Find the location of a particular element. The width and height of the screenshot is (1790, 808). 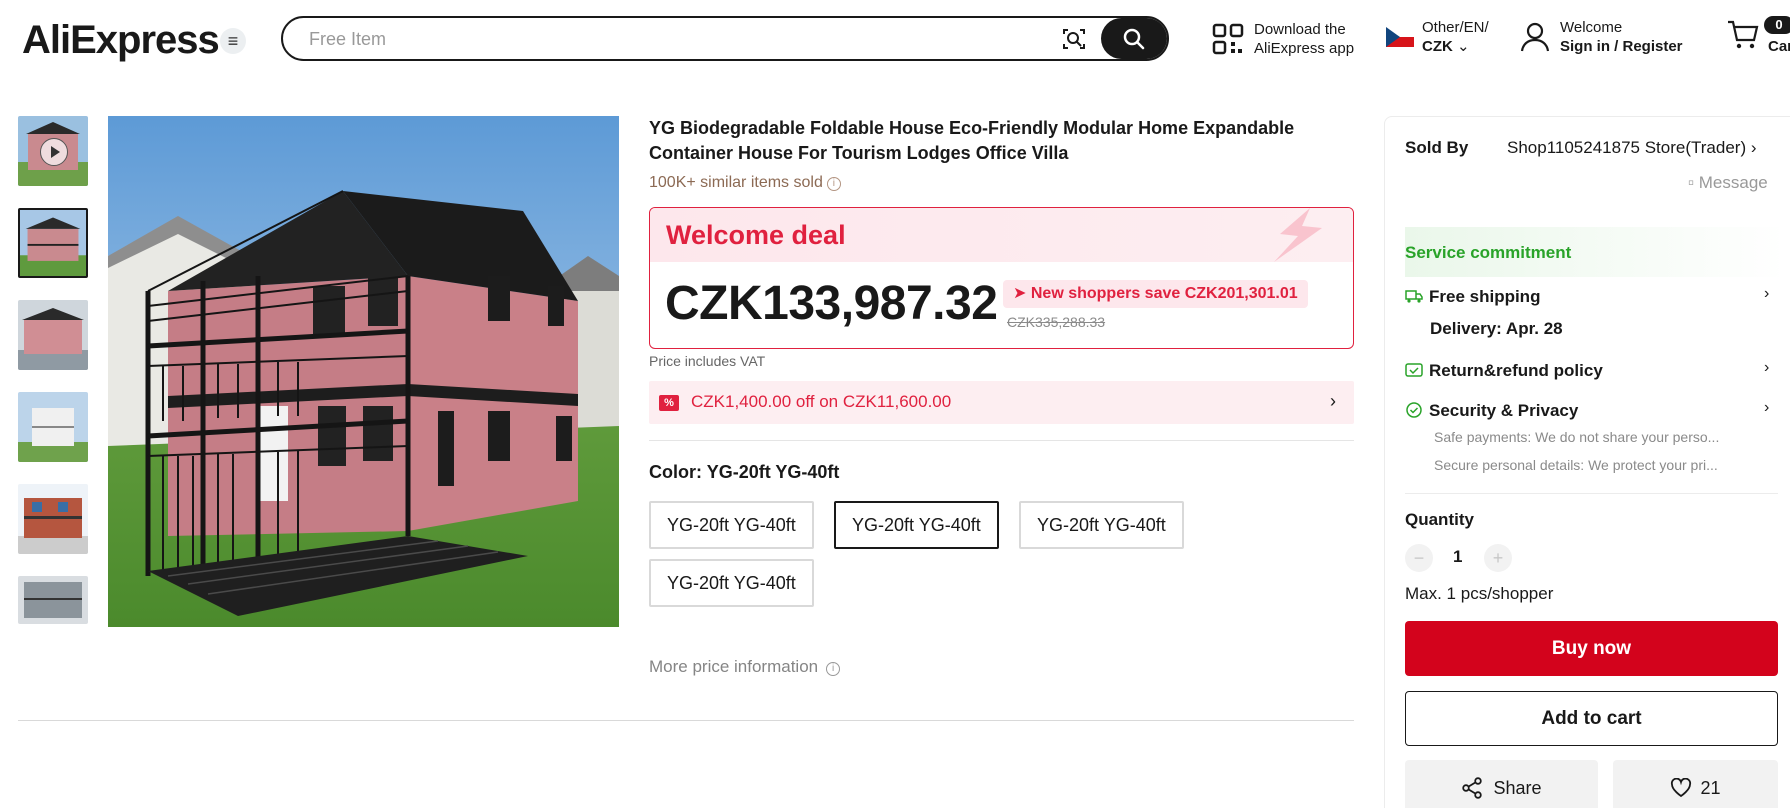

cart-link: 0 Cart is located at coordinates (1758, 36).